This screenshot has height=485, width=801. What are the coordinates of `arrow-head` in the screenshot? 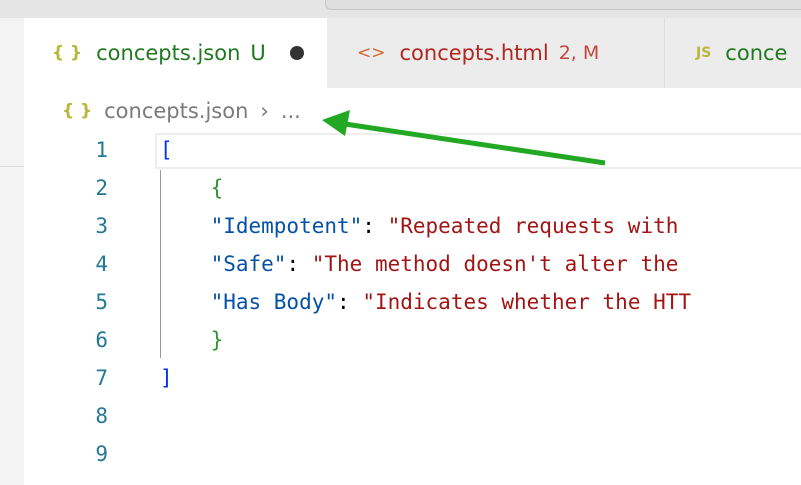 It's located at (336, 123).